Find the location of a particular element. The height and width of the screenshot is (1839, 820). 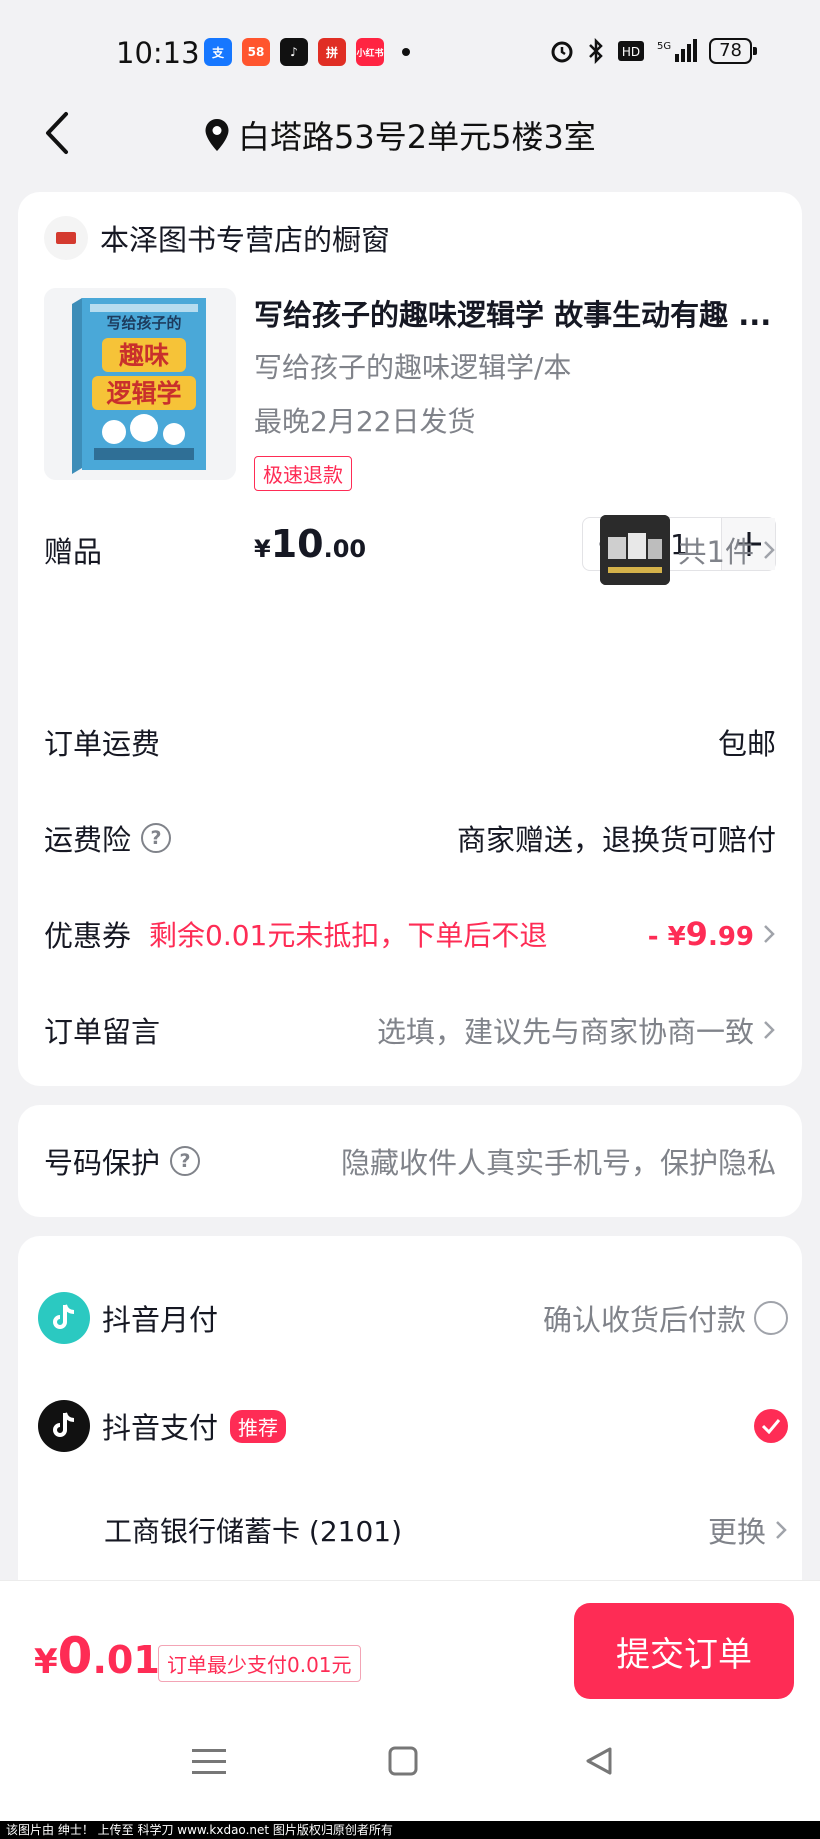

coupon-discount: - ¥9.99 is located at coordinates (701, 934).